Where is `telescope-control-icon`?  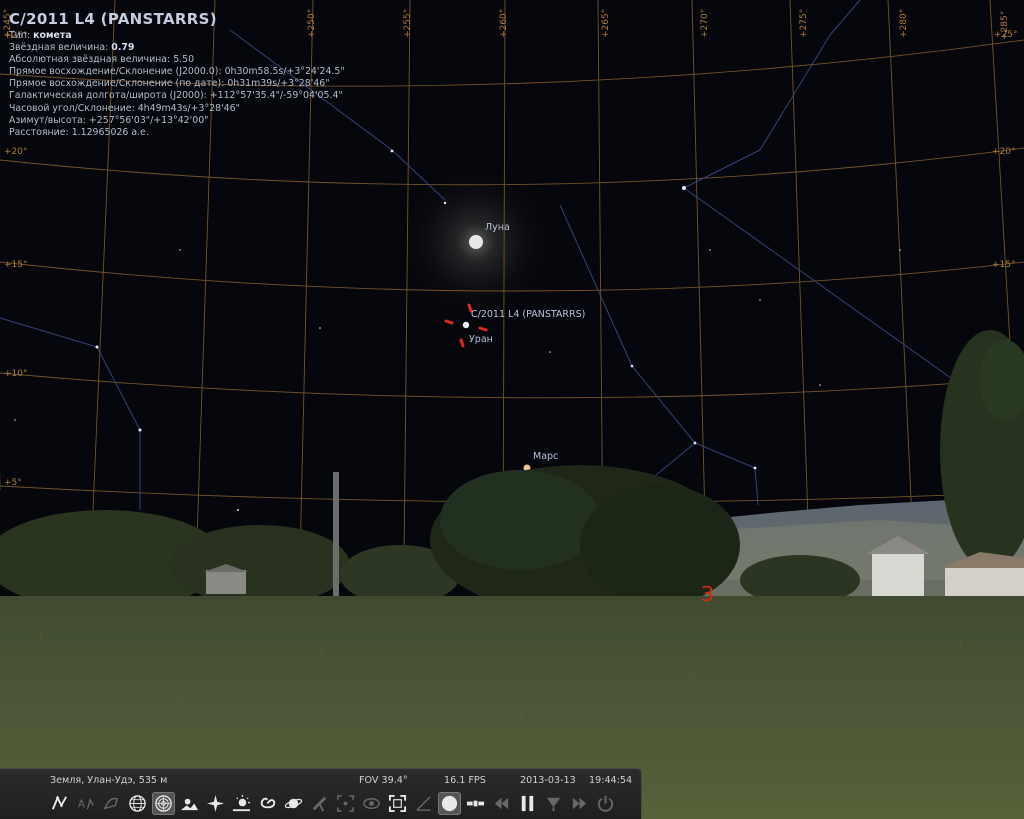 telescope-control-icon is located at coordinates (449, 803).